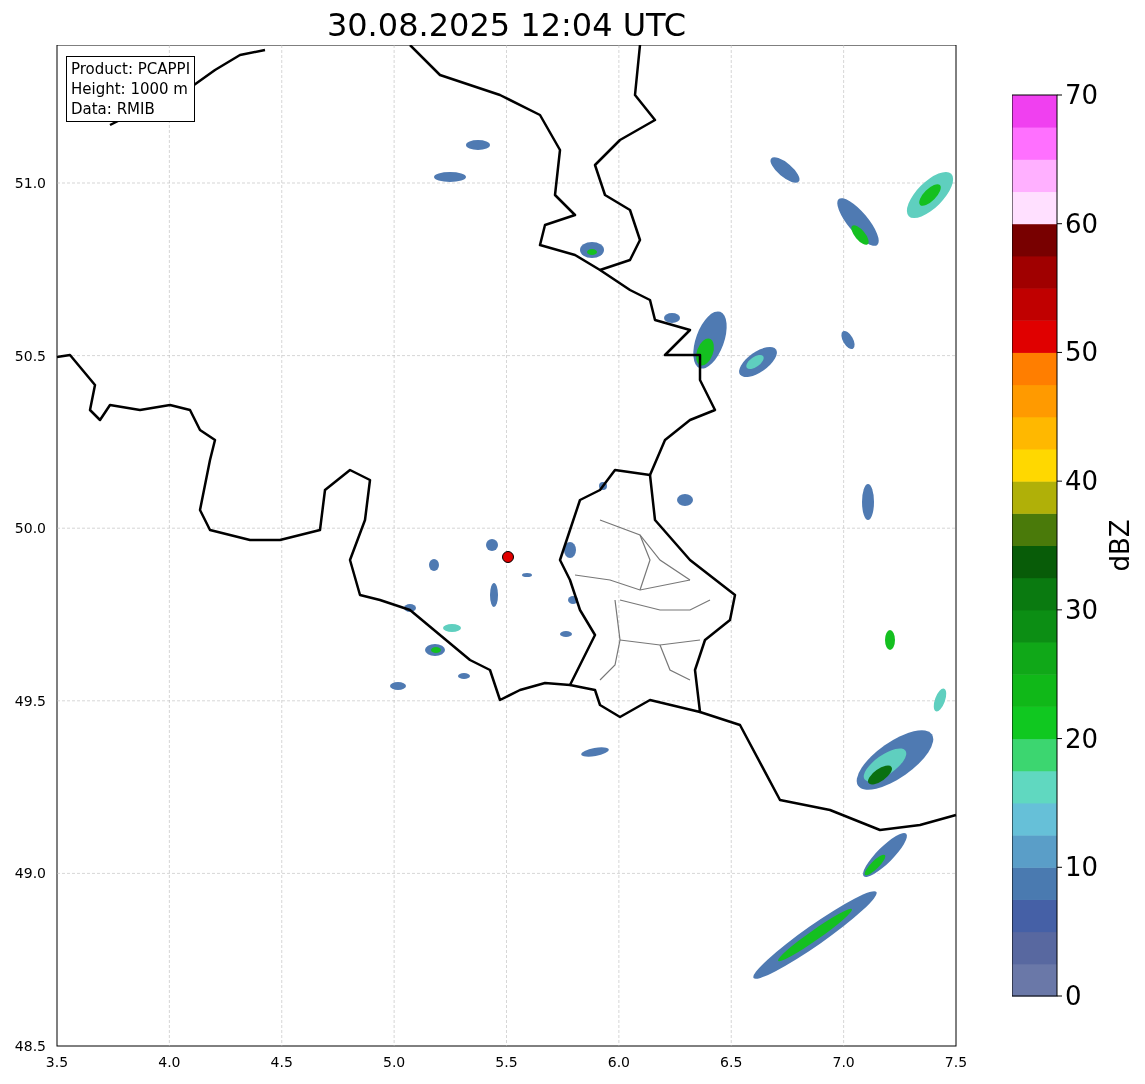  I want to click on info-text: Height: 1000 m, so click(130, 89).